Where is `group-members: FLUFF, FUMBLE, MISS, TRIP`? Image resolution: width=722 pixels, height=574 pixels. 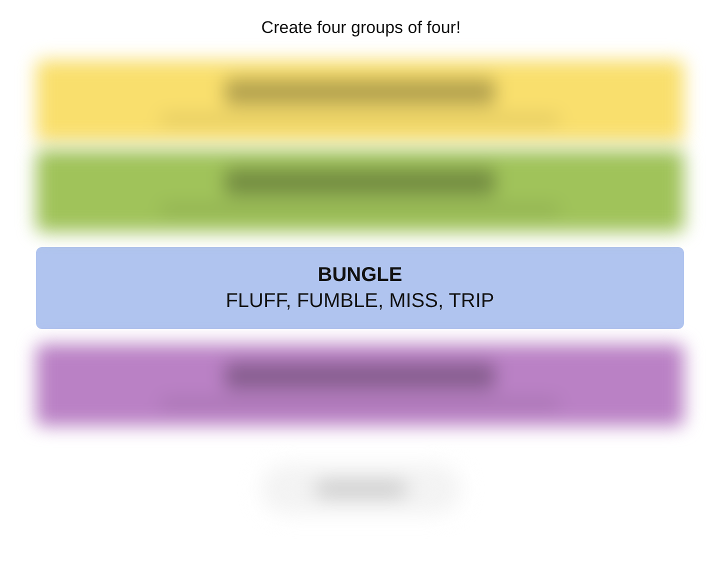 group-members: FLUFF, FUMBLE, MISS, TRIP is located at coordinates (360, 301).